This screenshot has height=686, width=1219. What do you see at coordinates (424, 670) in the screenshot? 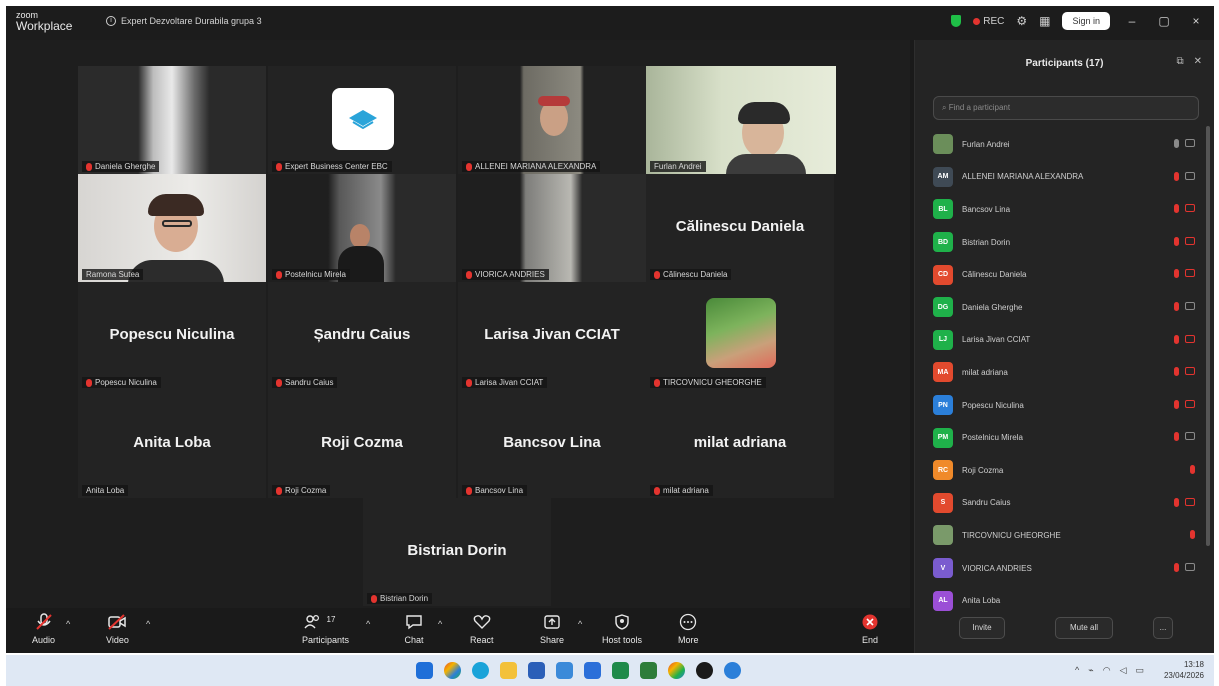
I see `start-icon` at bounding box center [424, 670].